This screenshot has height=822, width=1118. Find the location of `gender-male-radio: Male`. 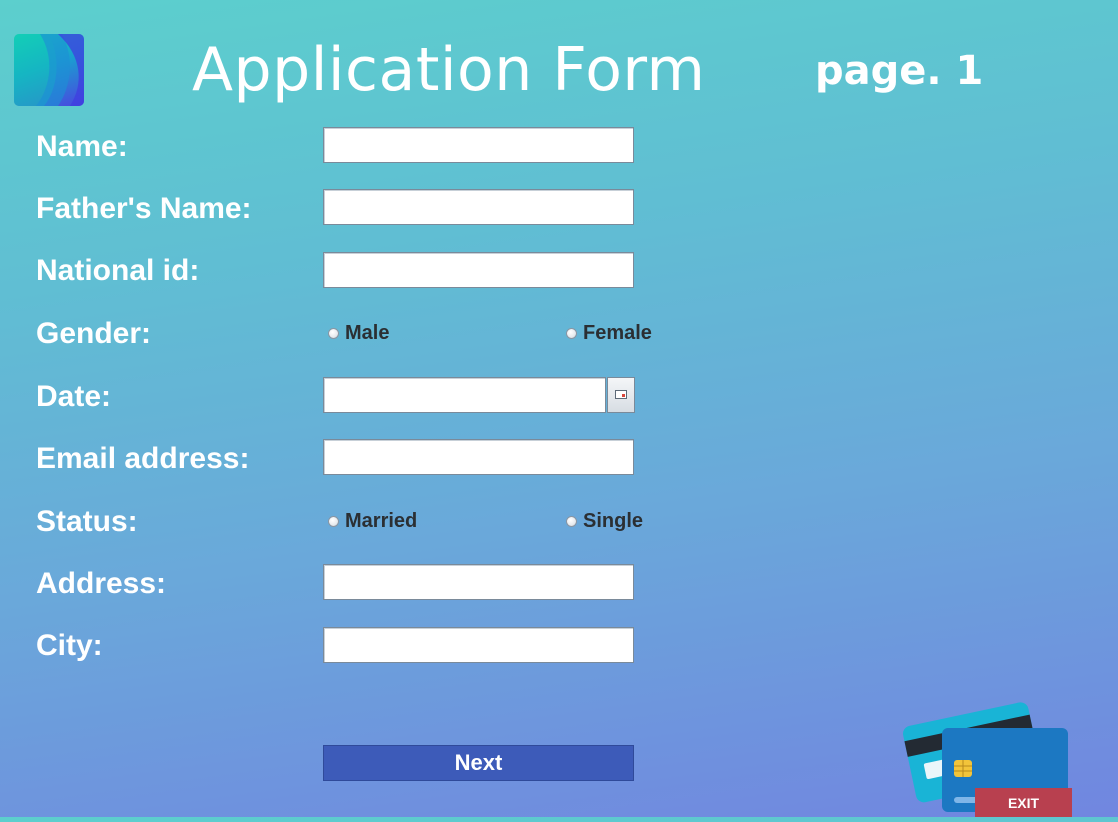

gender-male-radio: Male is located at coordinates (358, 333).